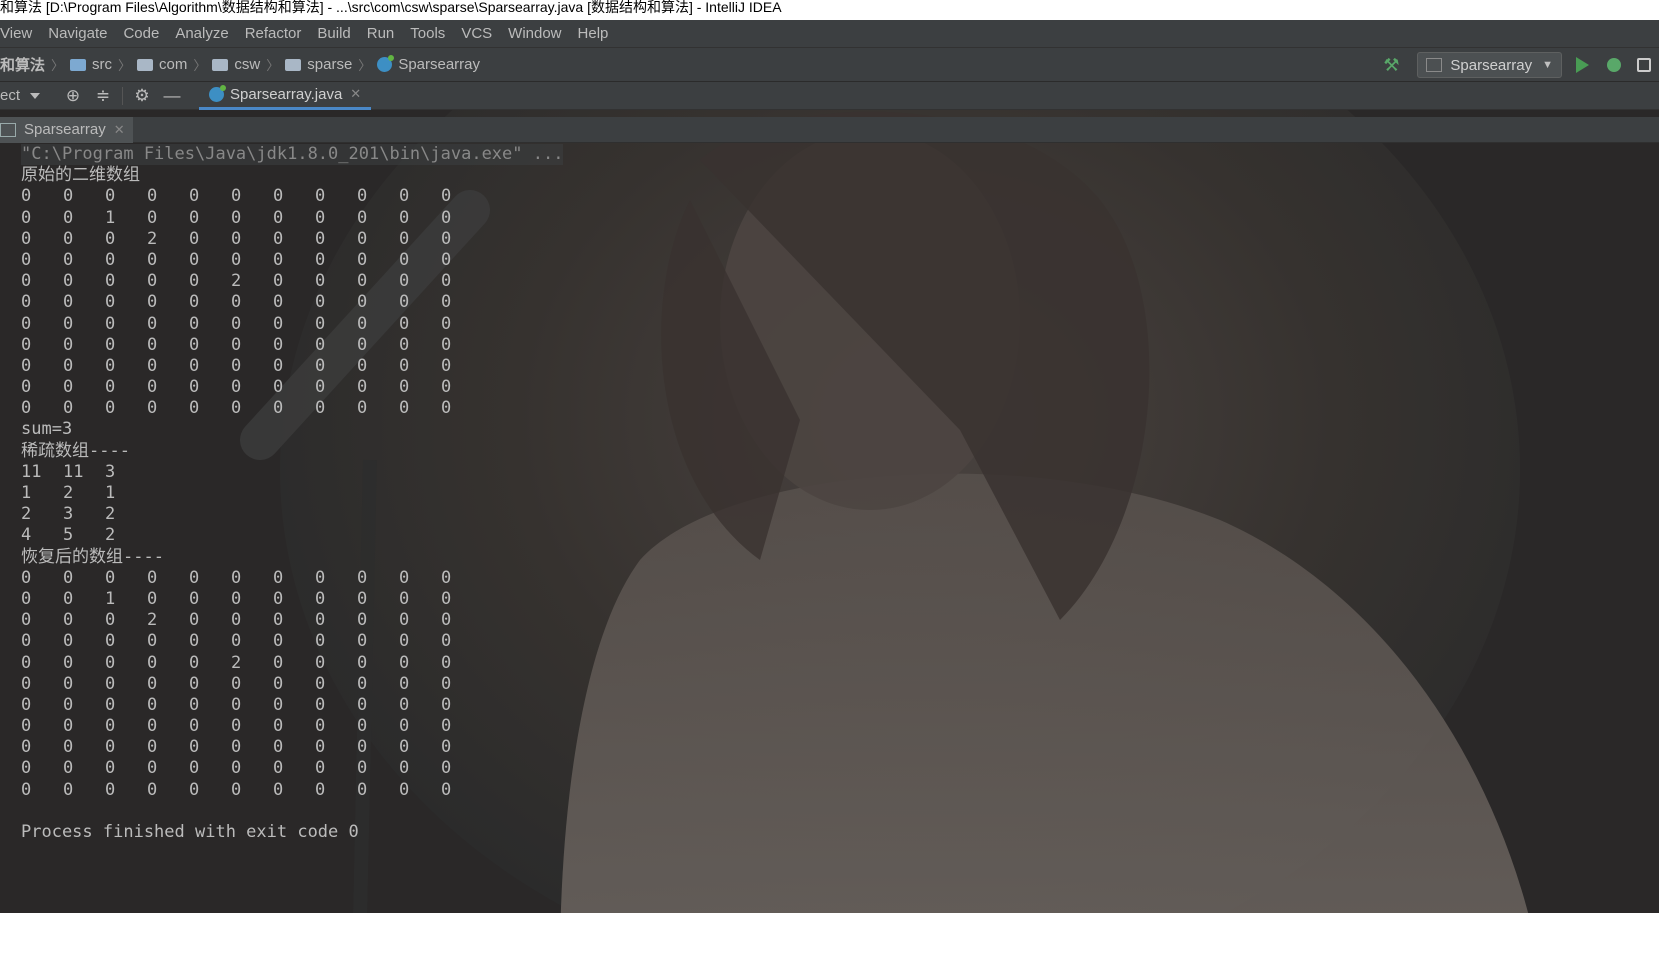  I want to click on menu-run: Run, so click(381, 33).